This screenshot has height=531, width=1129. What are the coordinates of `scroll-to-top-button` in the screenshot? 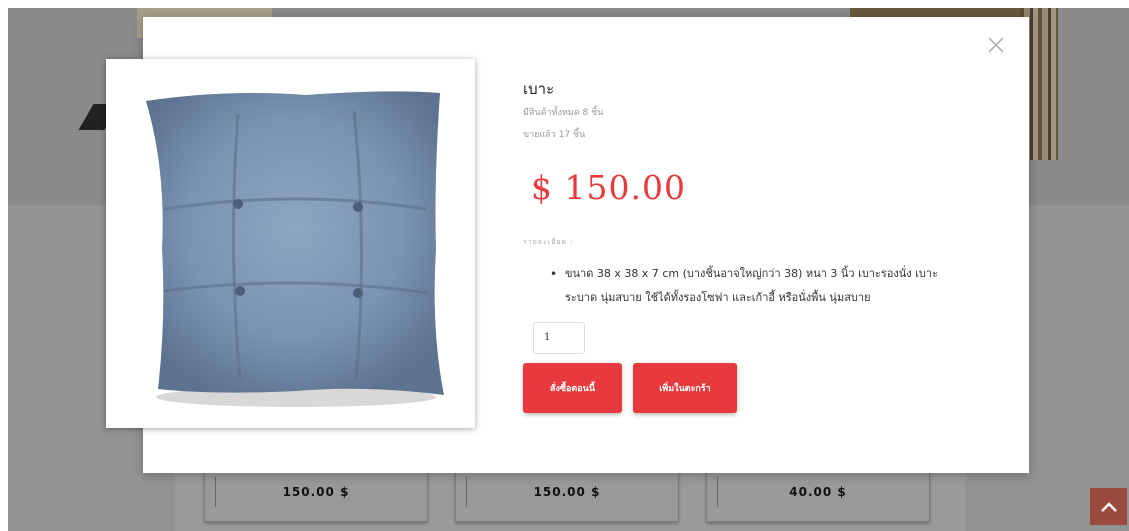 It's located at (1108, 506).